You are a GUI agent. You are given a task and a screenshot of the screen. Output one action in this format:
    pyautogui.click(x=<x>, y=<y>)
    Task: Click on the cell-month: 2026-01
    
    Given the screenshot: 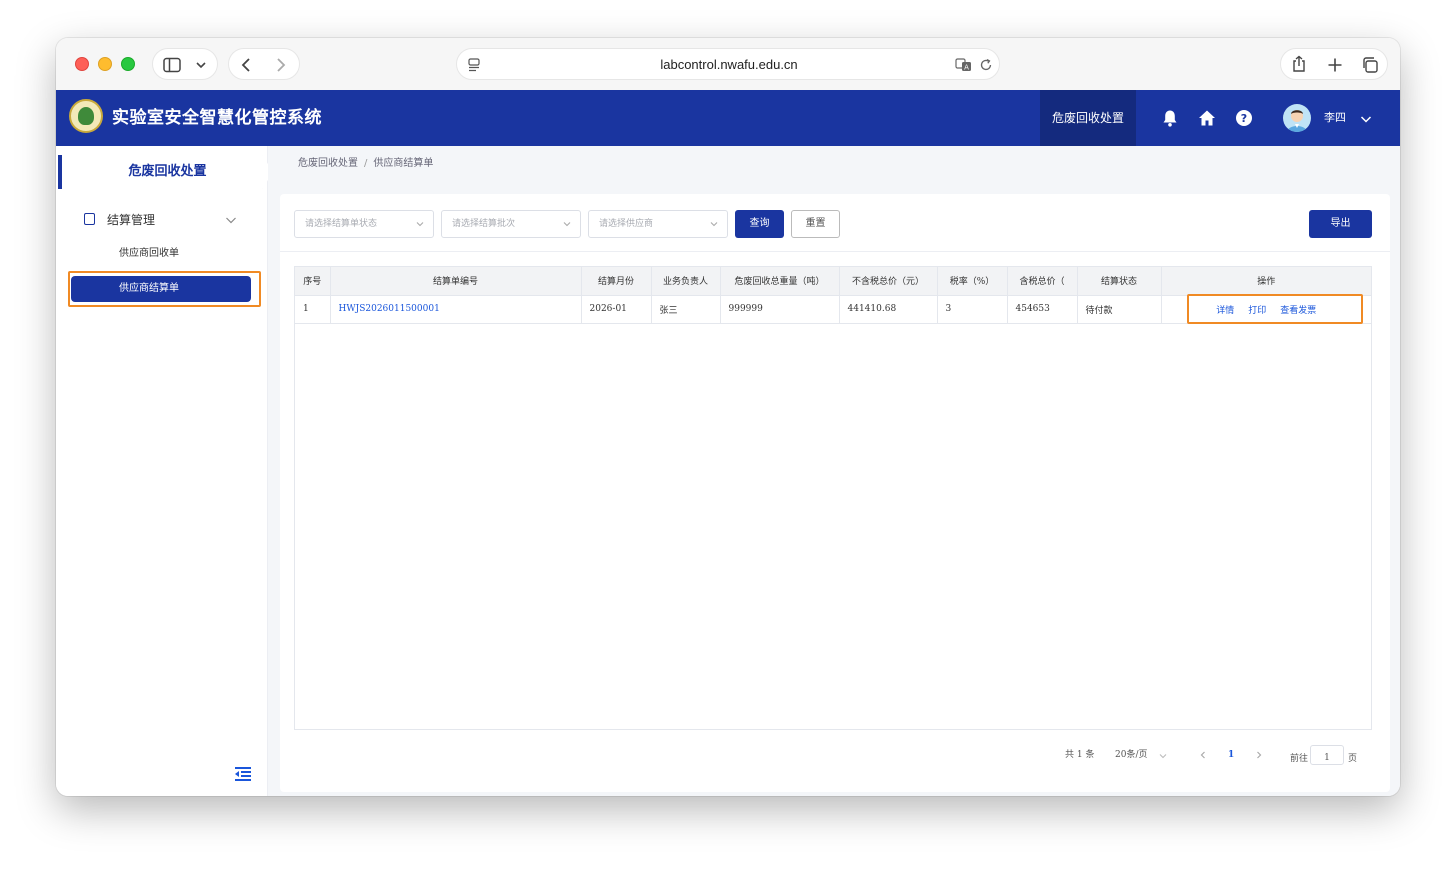 What is the action you would take?
    pyautogui.click(x=616, y=309)
    